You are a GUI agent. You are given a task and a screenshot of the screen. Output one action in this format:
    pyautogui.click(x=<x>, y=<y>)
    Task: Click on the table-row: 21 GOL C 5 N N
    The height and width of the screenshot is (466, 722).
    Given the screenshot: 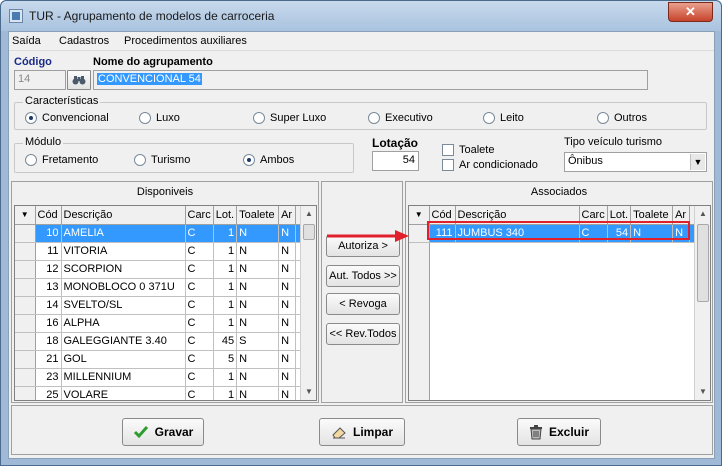 What is the action you would take?
    pyautogui.click(x=158, y=359)
    